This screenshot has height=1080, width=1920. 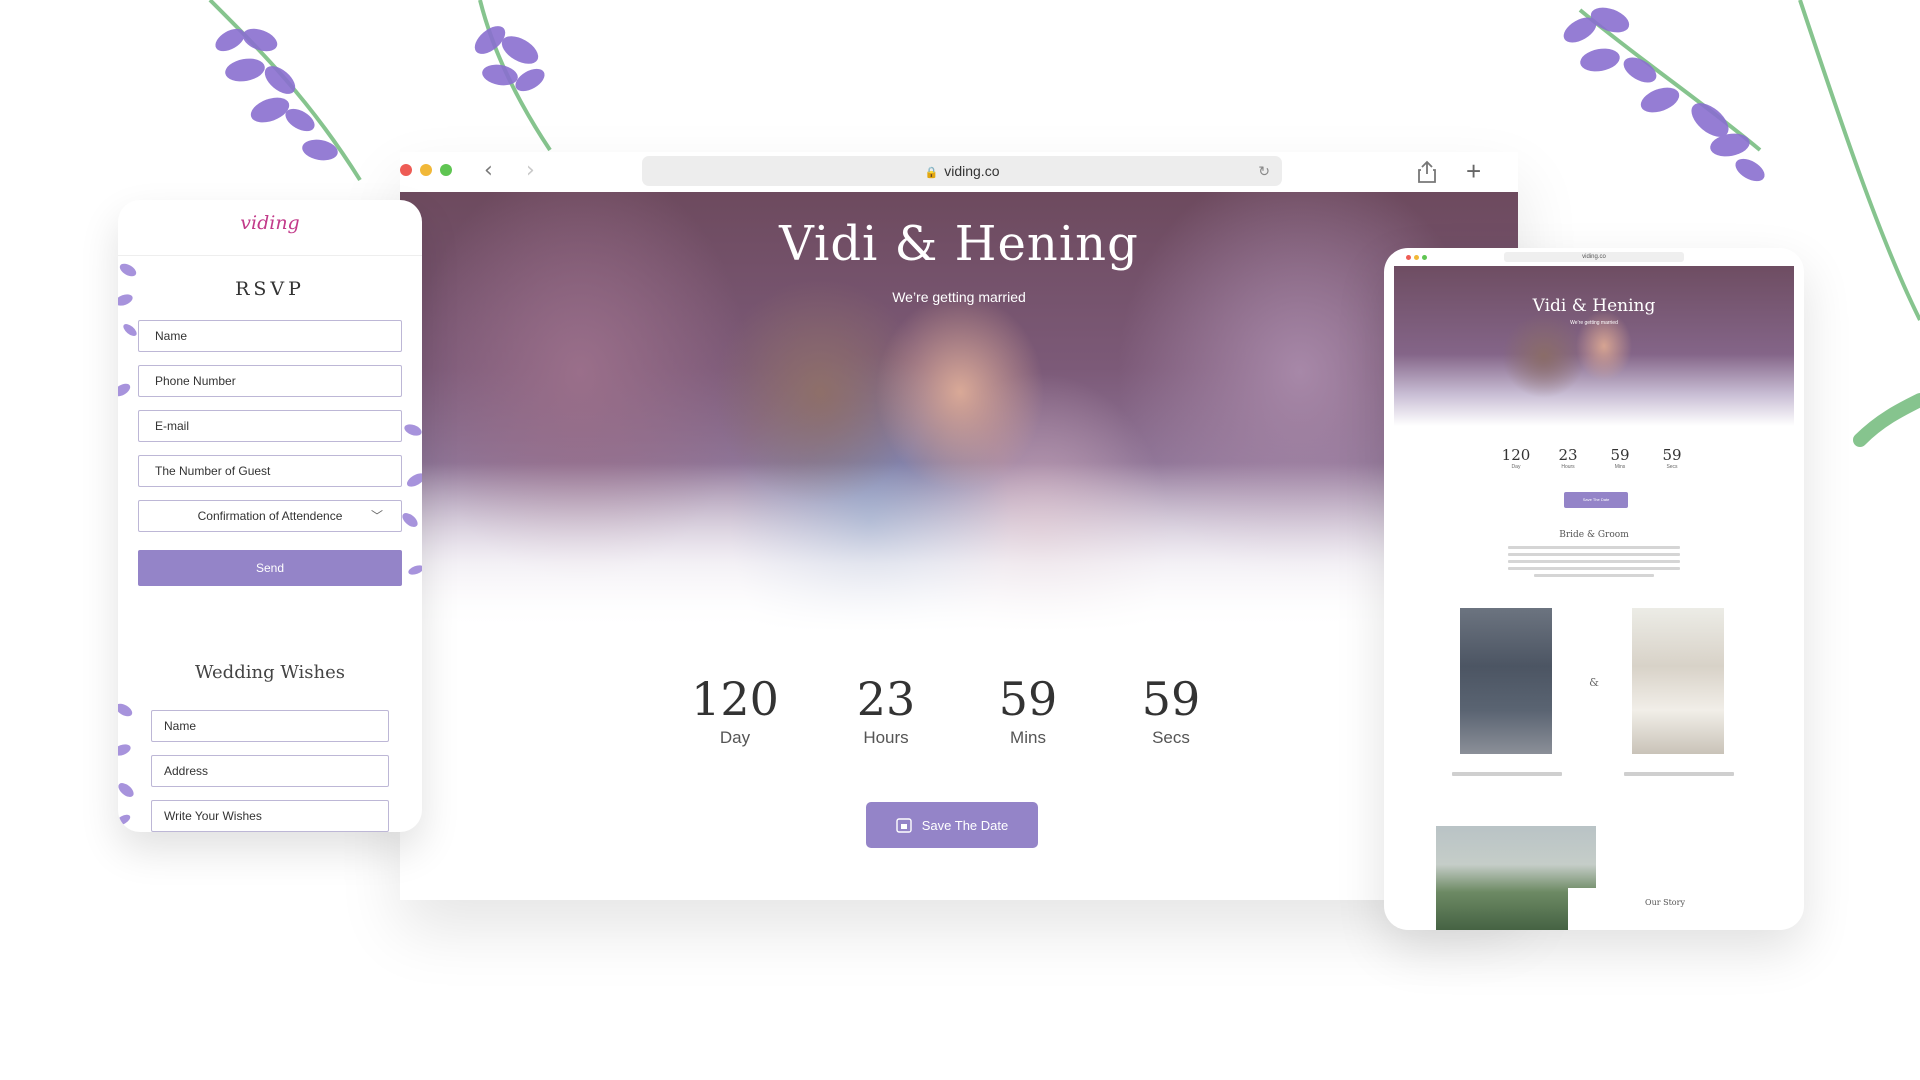 I want to click on couple-title: Vidi & Hening, so click(x=959, y=244).